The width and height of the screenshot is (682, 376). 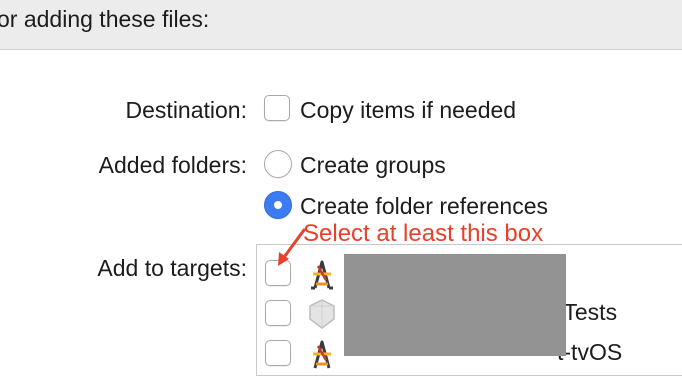 What do you see at coordinates (408, 110) in the screenshot?
I see `copy-items-label: Copy items if needed` at bounding box center [408, 110].